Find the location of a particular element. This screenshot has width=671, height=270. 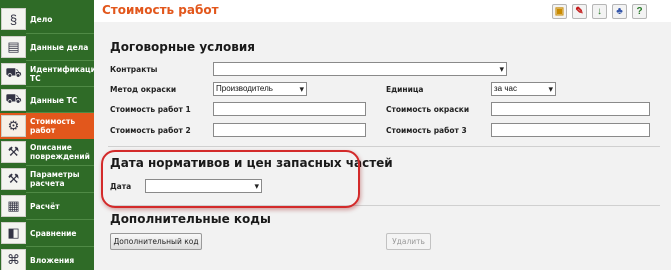

paint-cost-label: Стоимость окраски is located at coordinates (428, 109).